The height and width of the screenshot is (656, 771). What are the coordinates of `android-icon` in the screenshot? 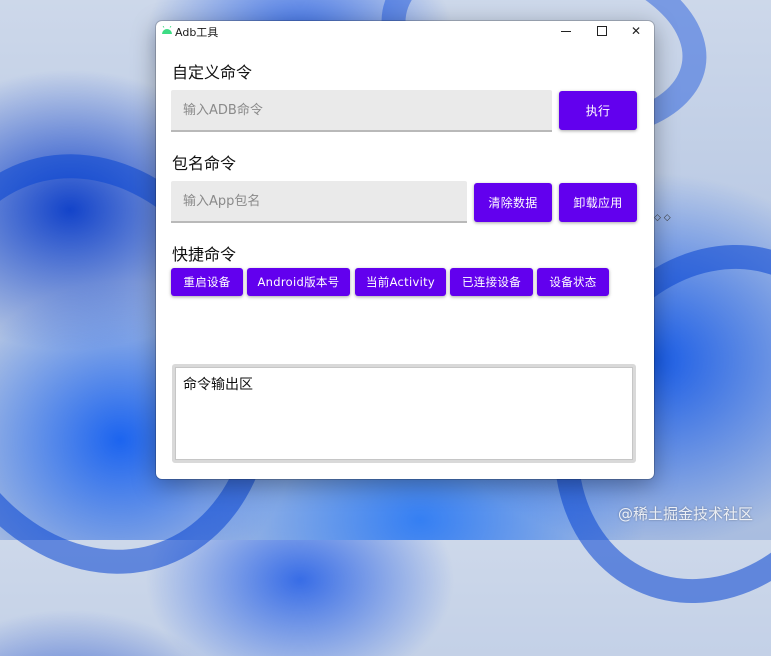 It's located at (167, 30).